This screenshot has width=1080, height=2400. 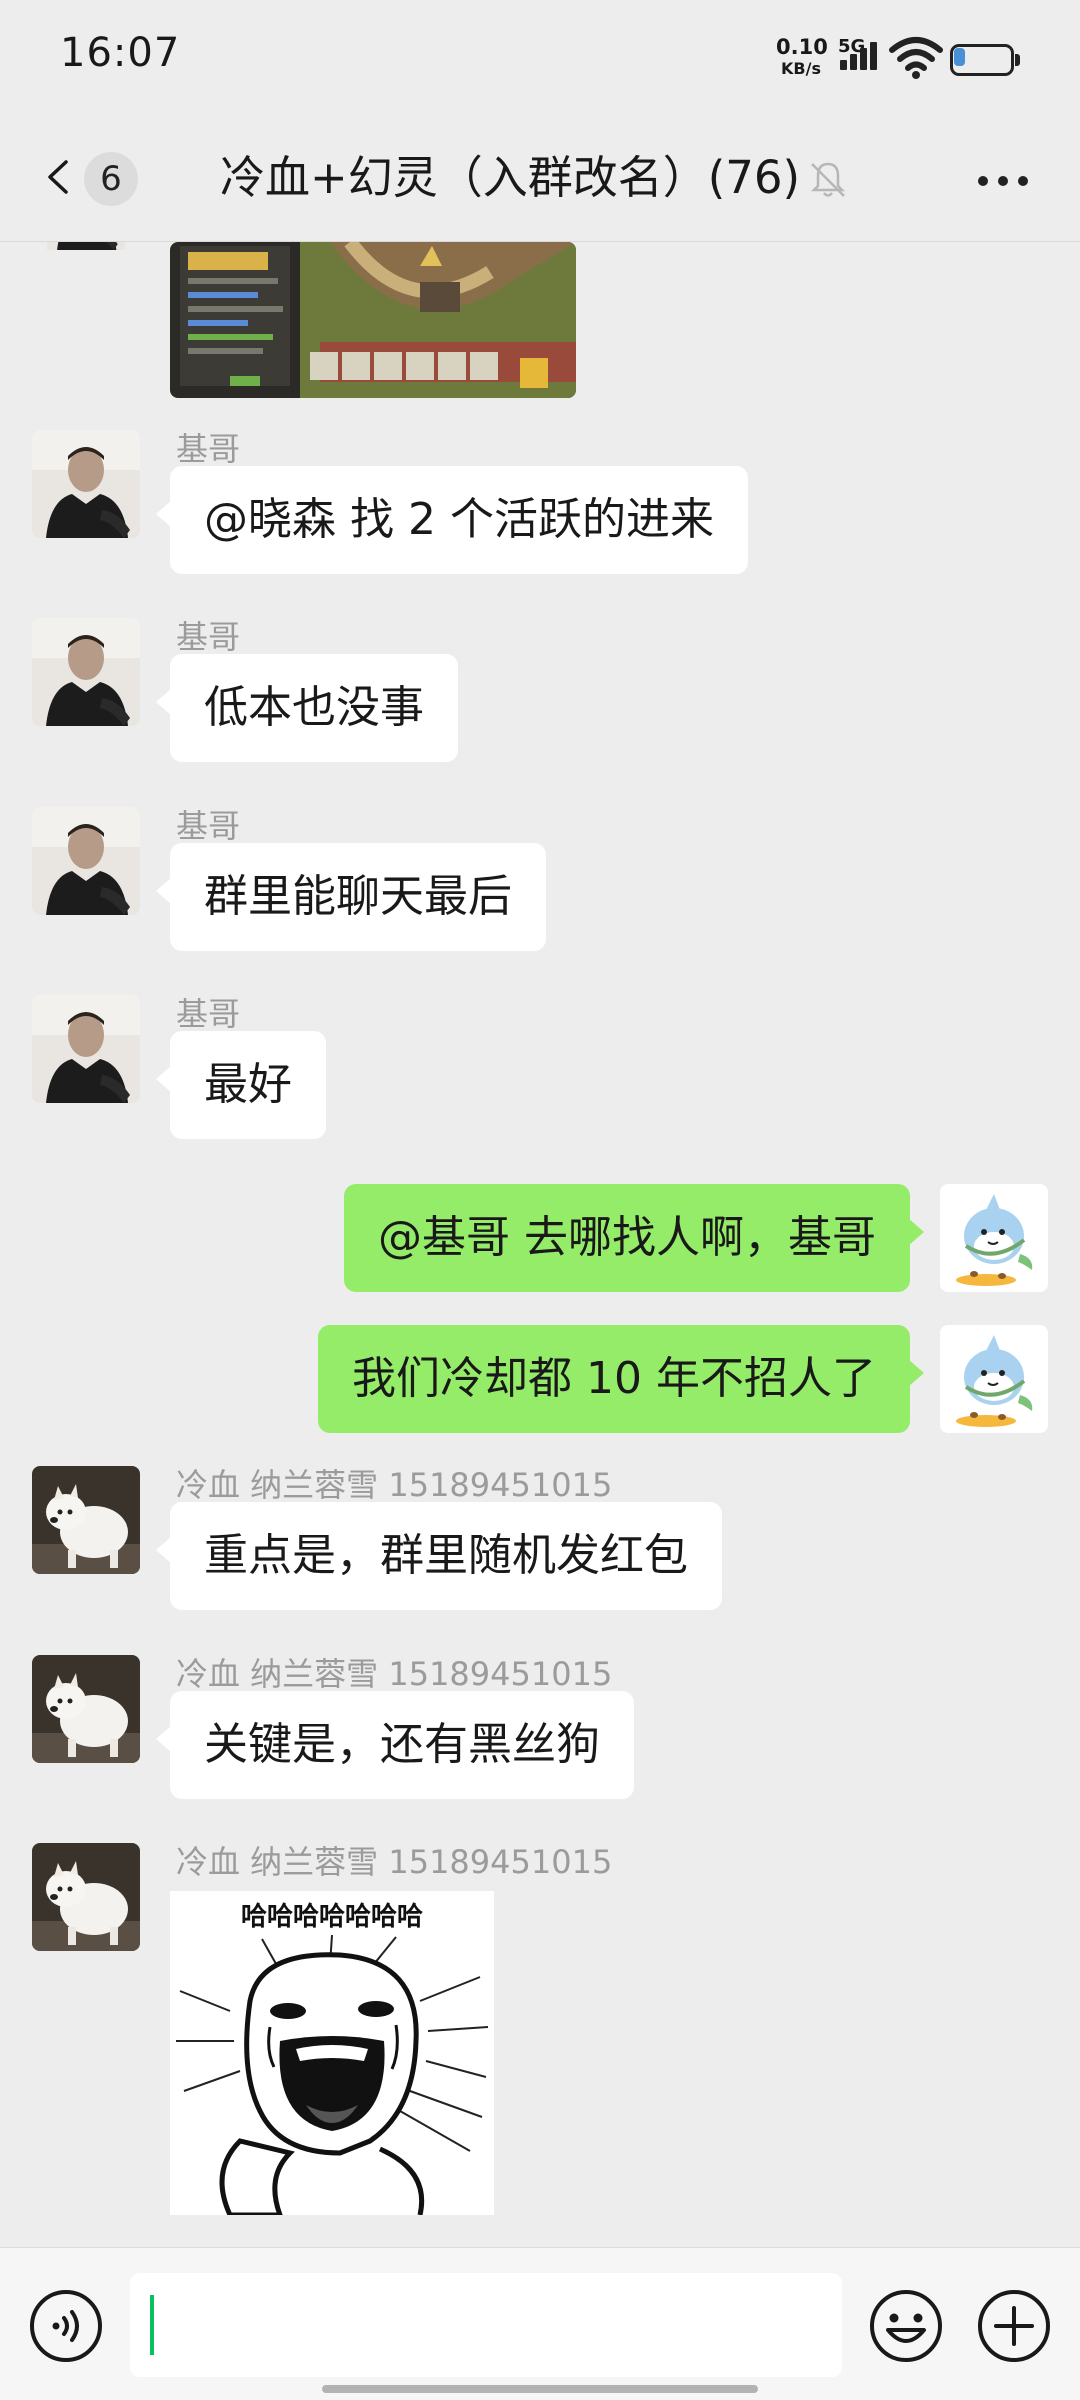 I want to click on message-bubble: 我们冷却都 10 年不招人了, so click(x=621, y=1379).